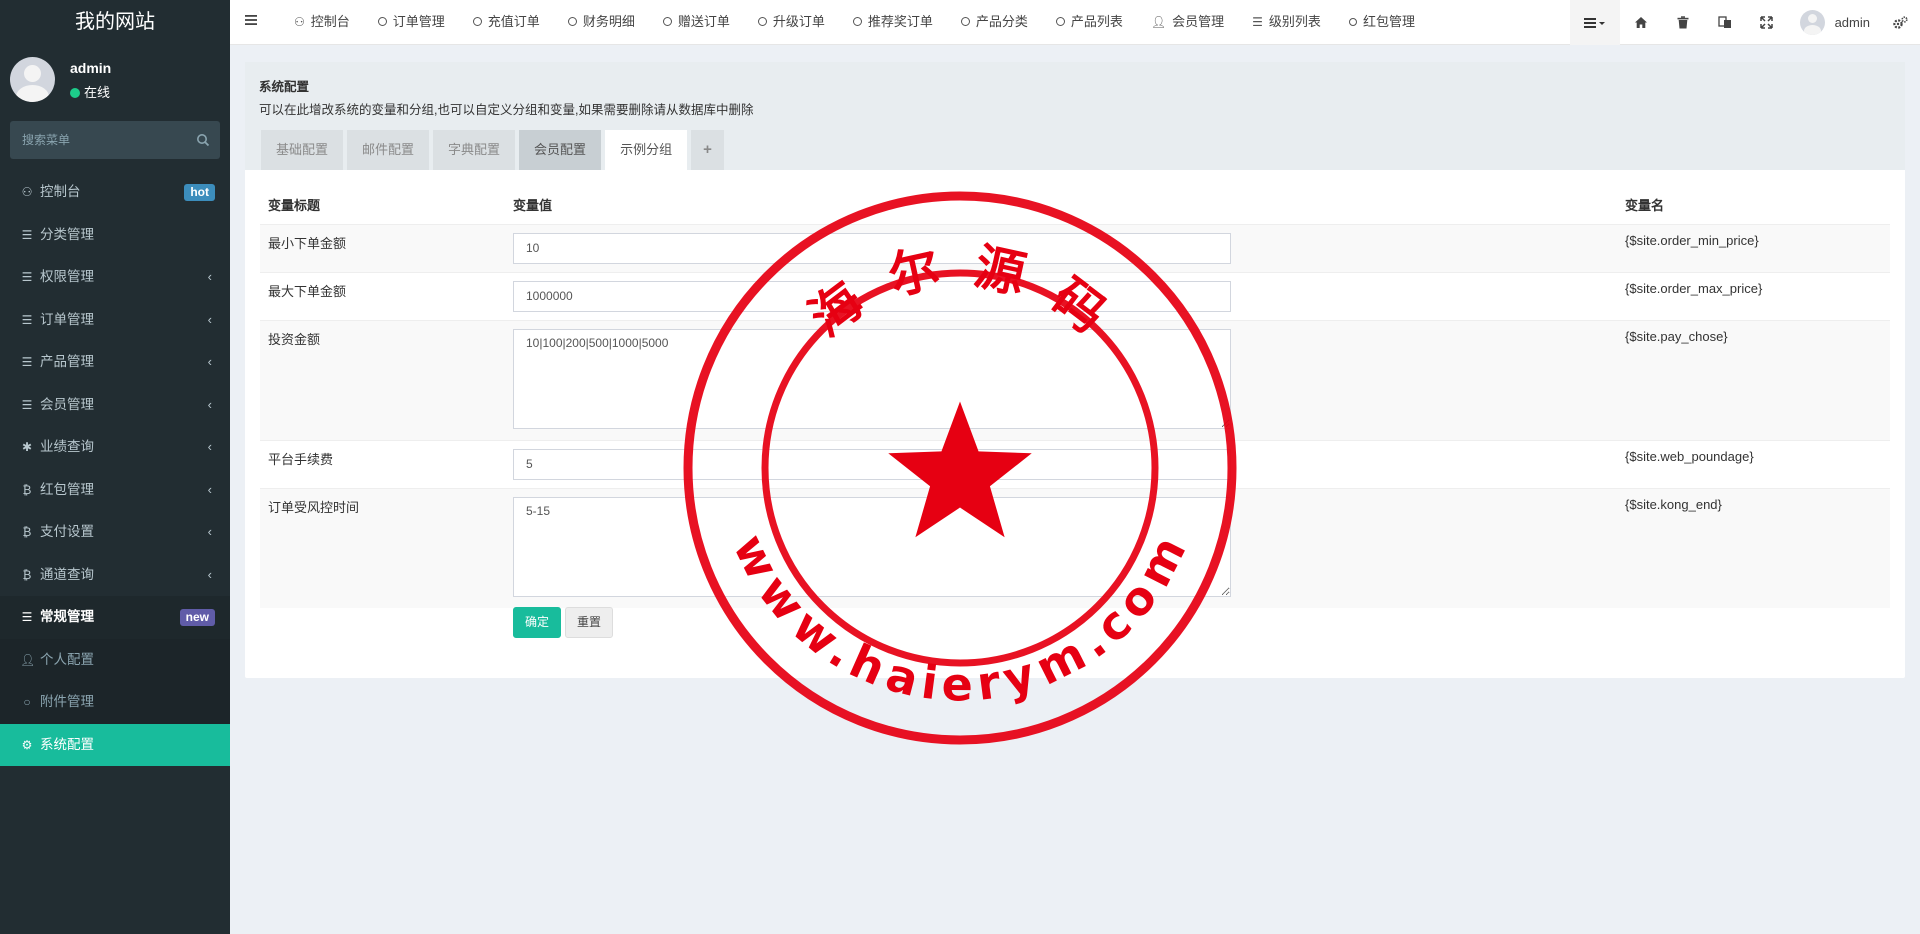 Image resolution: width=1920 pixels, height=934 pixels. What do you see at coordinates (1753, 205) in the screenshot?
I see `col-header-key: 变量名` at bounding box center [1753, 205].